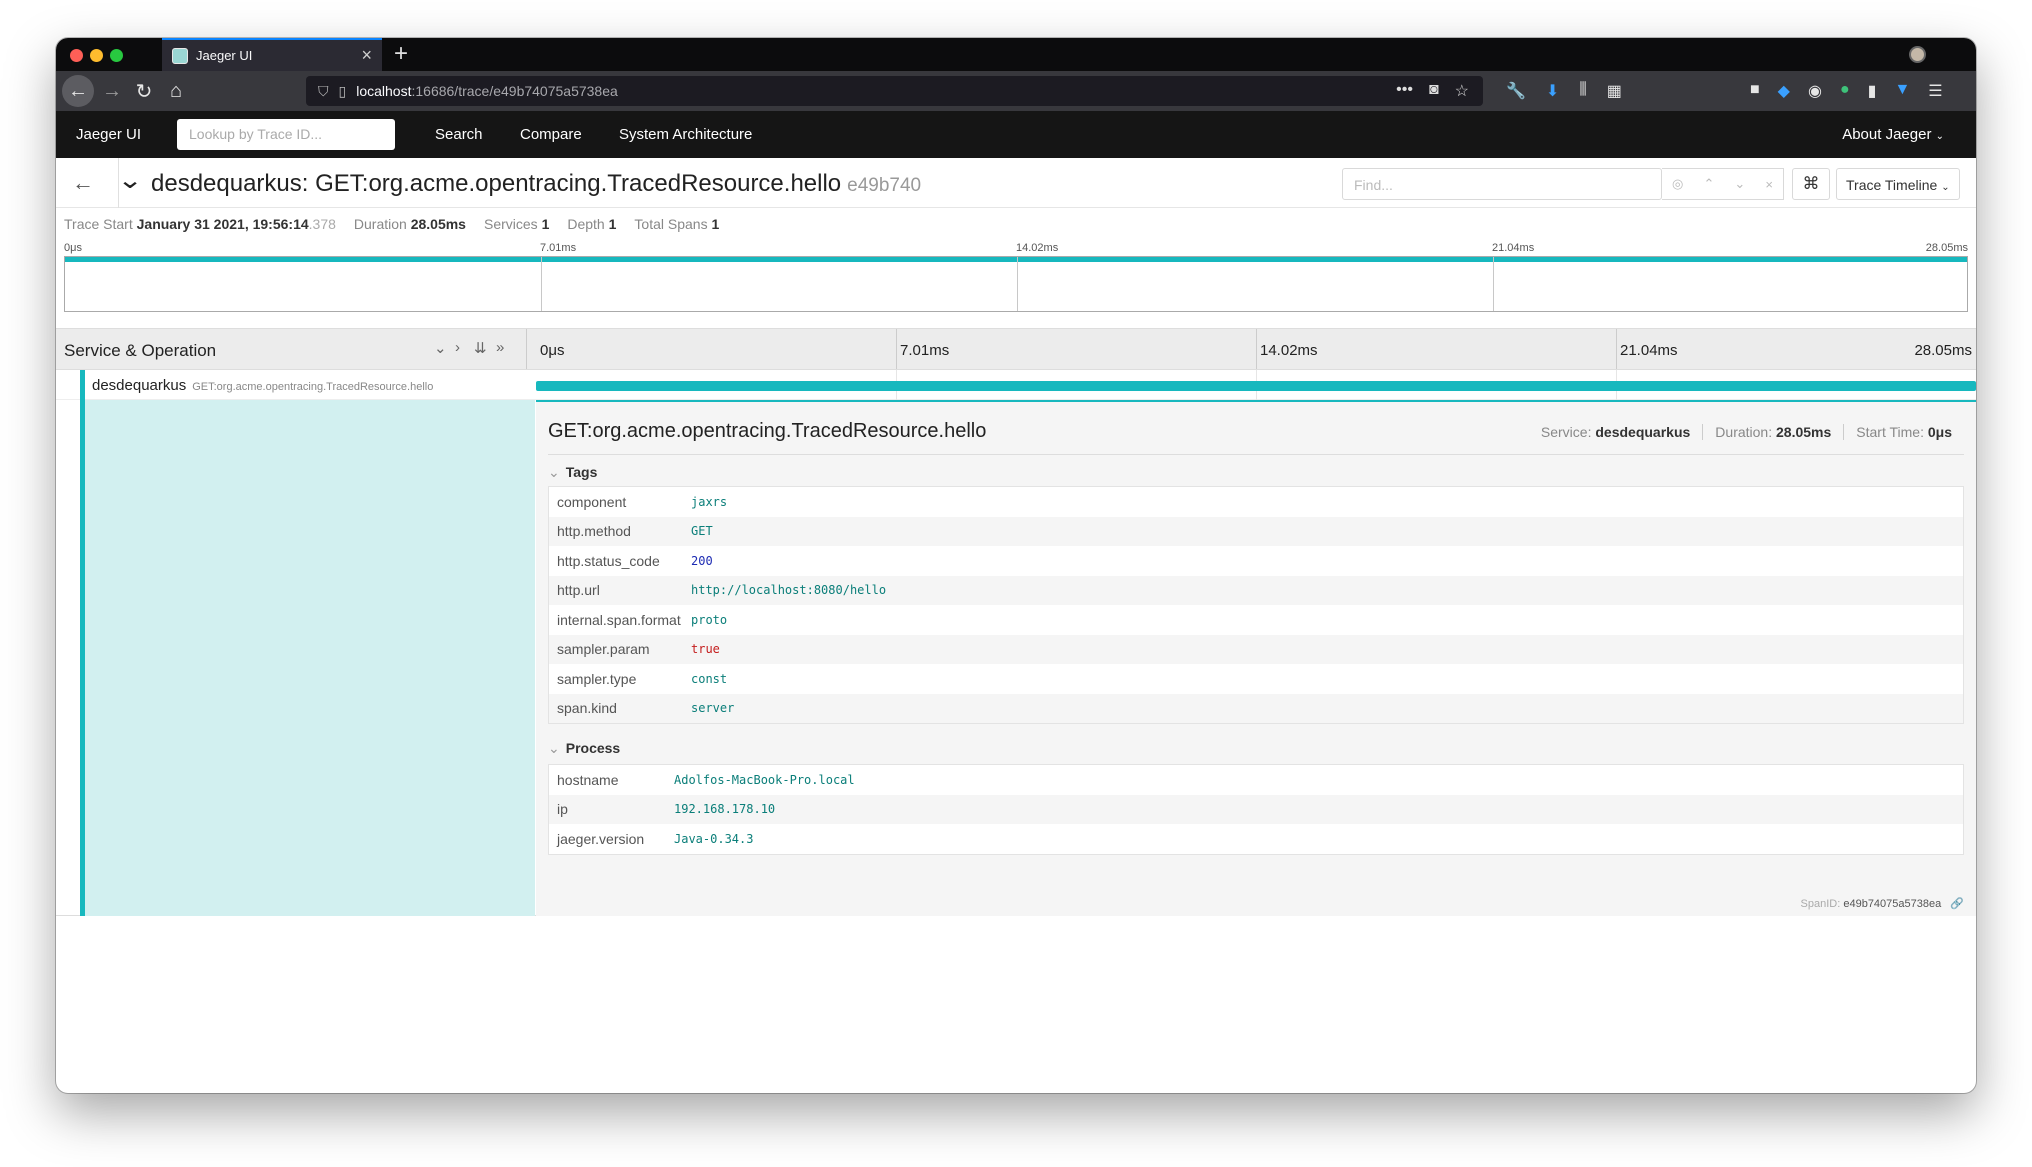 The height and width of the screenshot is (1167, 2032). What do you see at coordinates (1552, 91) in the screenshot?
I see `download-icon: ⬇` at bounding box center [1552, 91].